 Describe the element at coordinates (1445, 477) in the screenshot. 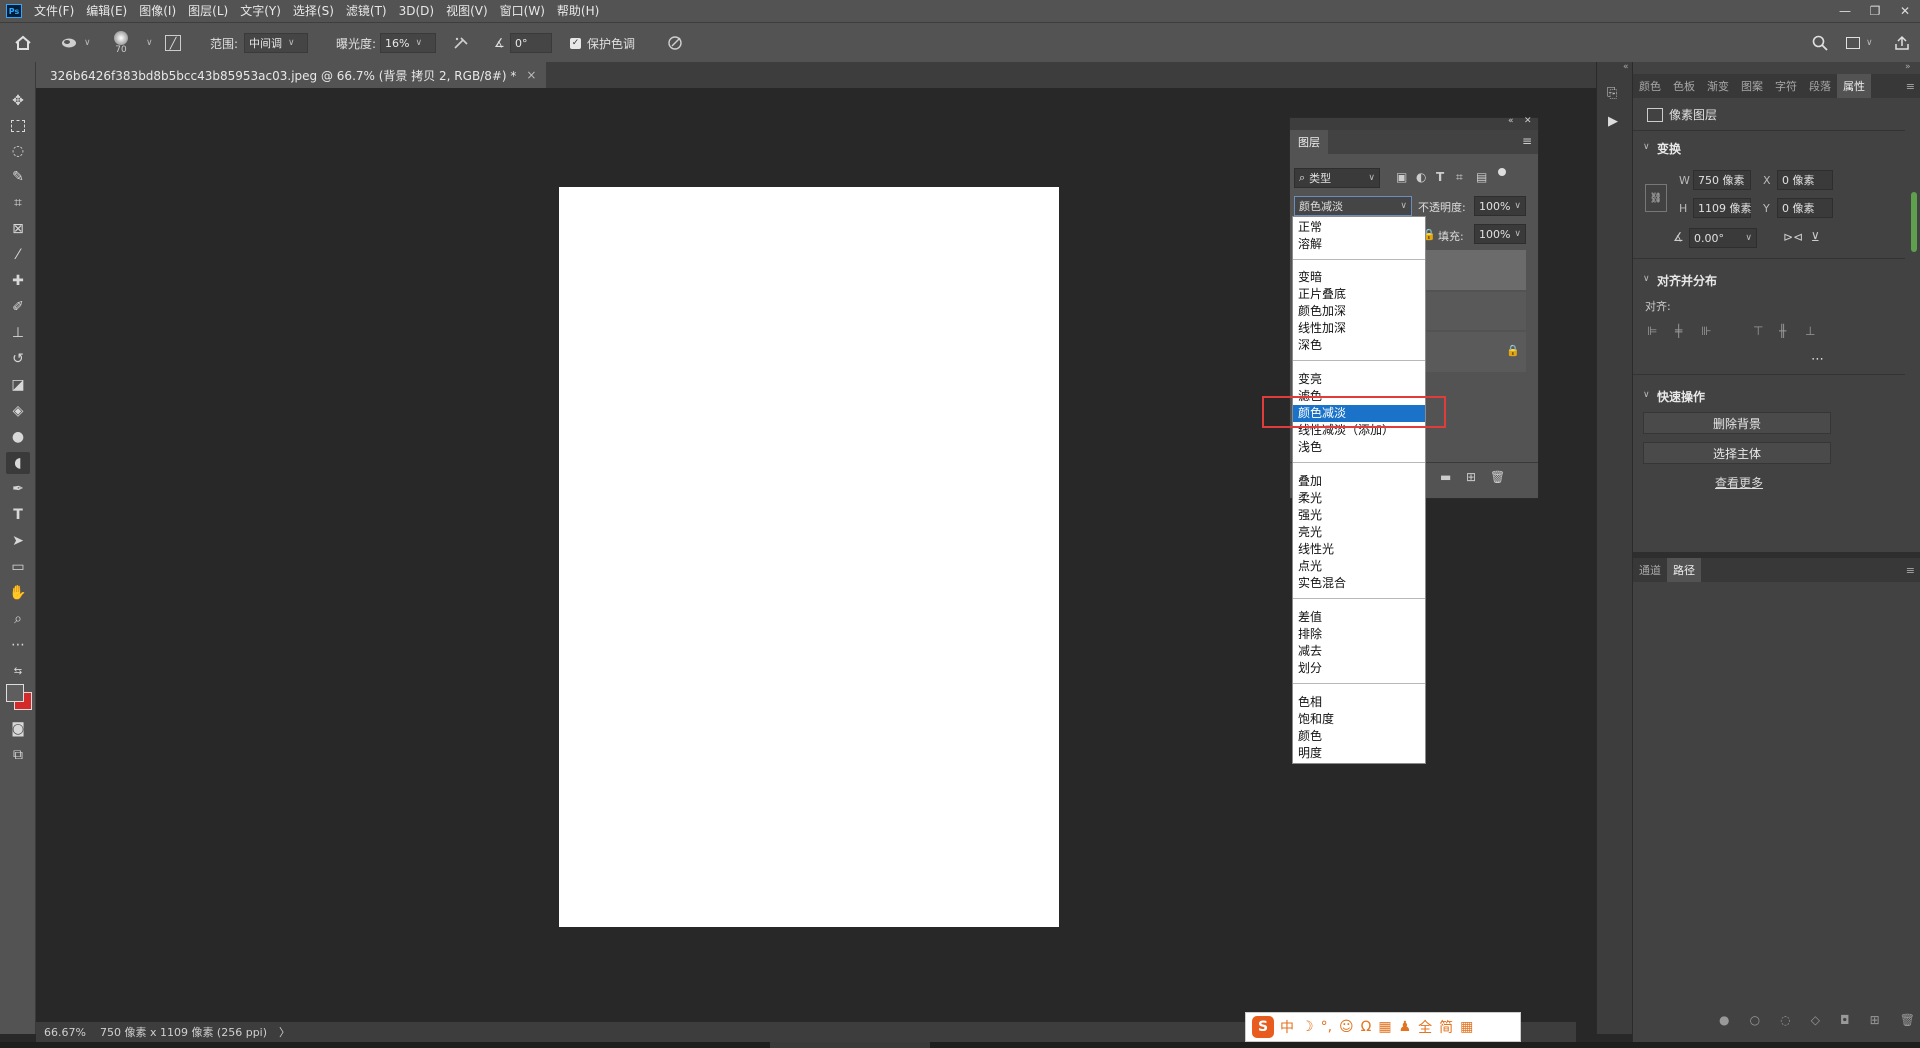

I see `new-group-icon: ▬` at that location.